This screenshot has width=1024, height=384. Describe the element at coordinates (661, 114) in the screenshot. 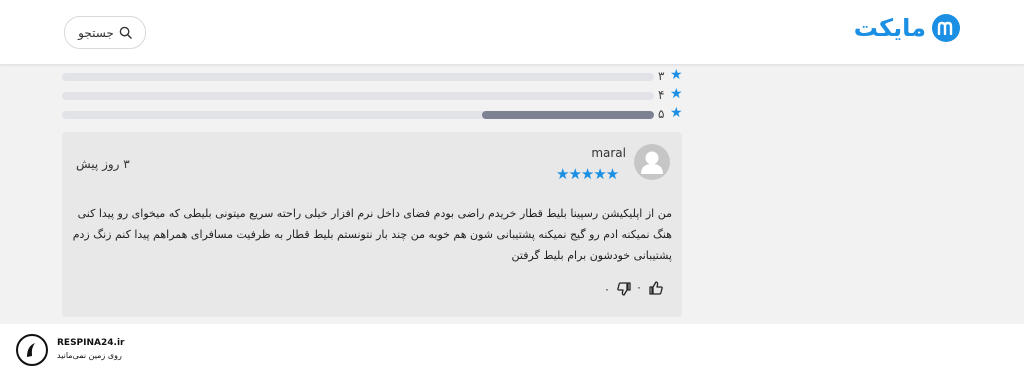

I see `rating-level-label: ۵` at that location.